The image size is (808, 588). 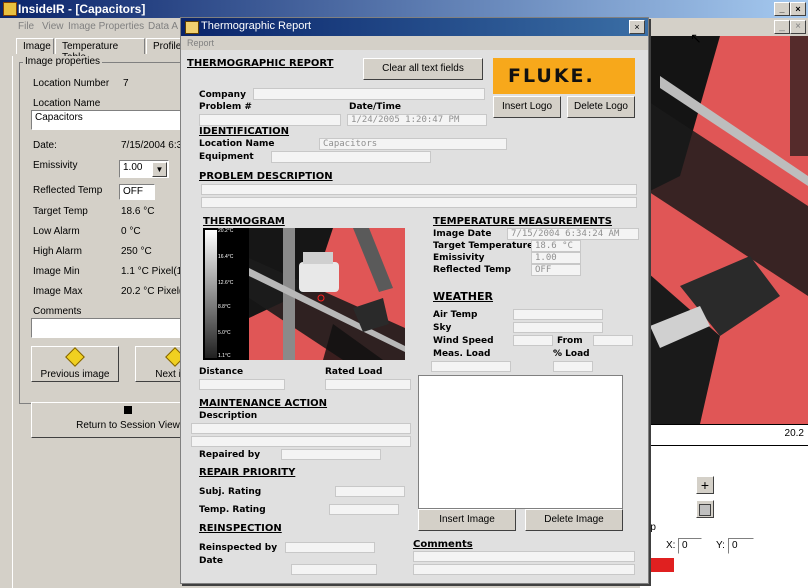 I want to click on target-temperature-label: Target Temperature, so click(x=483, y=246).